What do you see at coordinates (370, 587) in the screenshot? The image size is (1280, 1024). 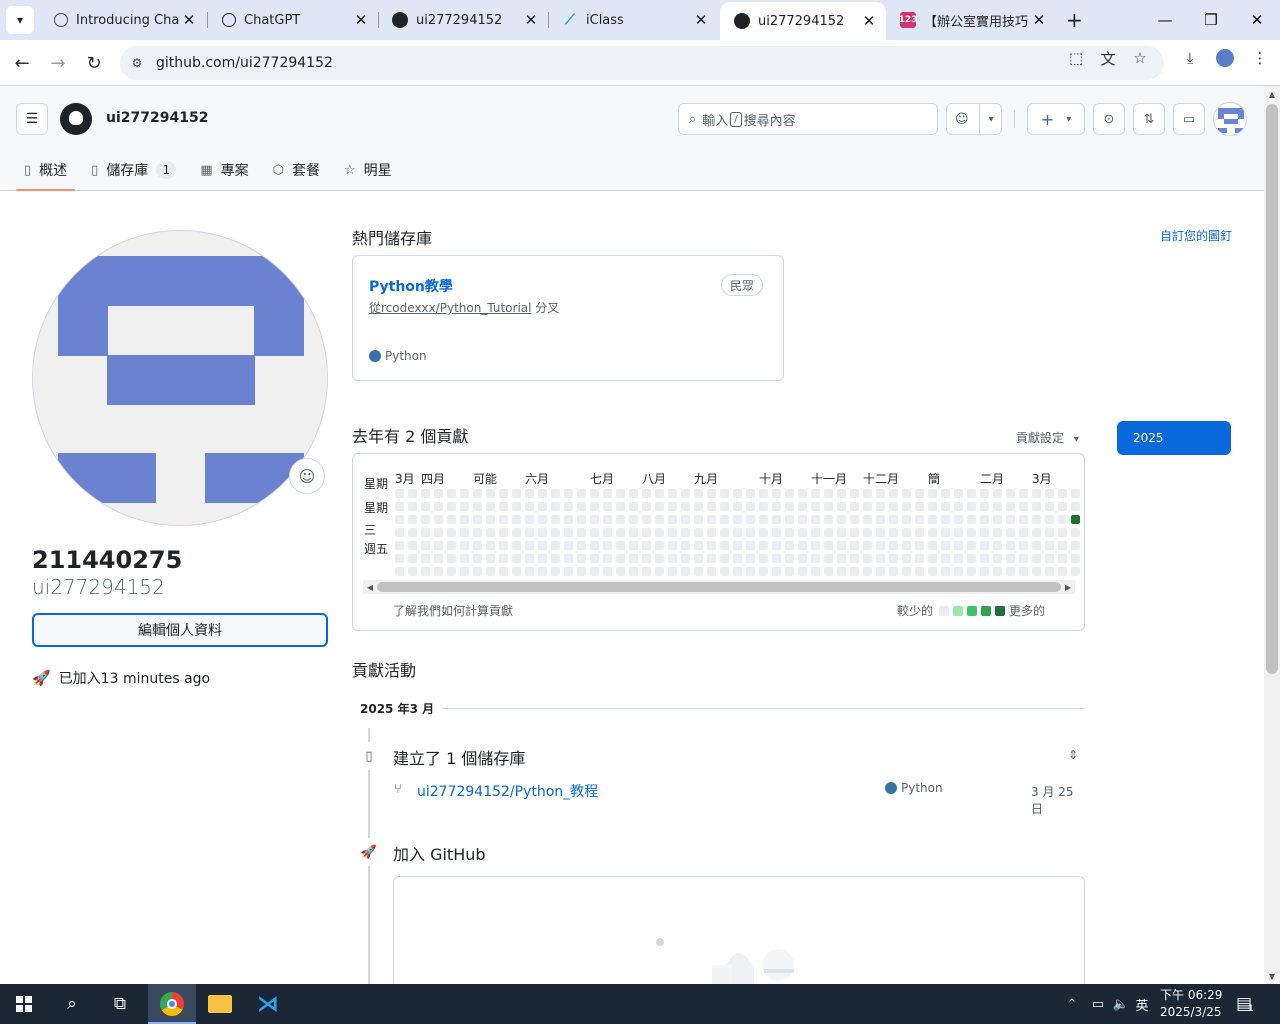 I see `scroll-left-icon: ◀` at bounding box center [370, 587].